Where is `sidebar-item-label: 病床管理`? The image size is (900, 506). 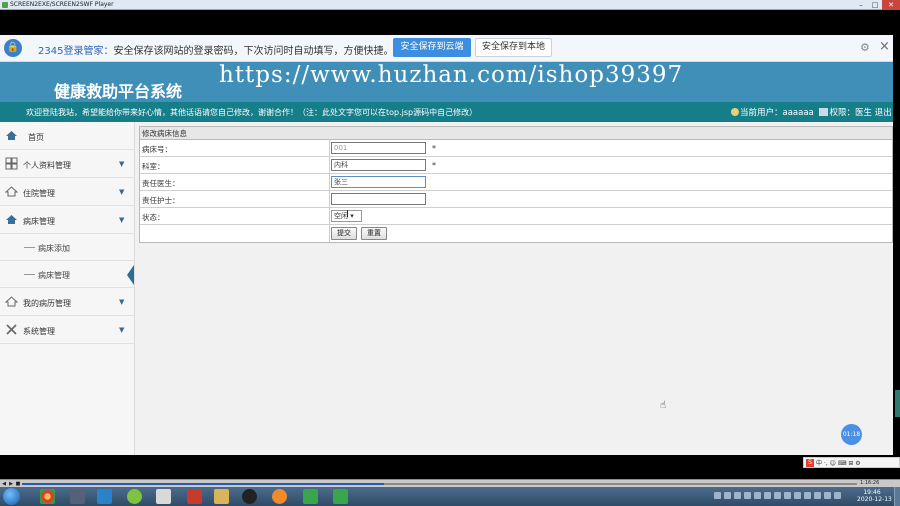
sidebar-item-label: 病床管理 is located at coordinates (39, 221).